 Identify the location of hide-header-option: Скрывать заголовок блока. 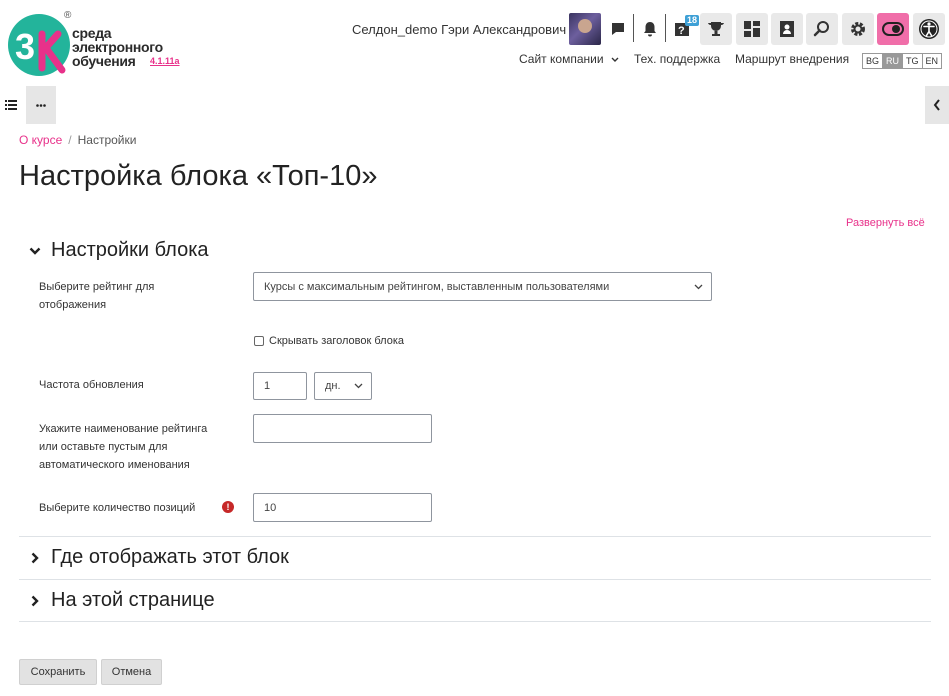
(329, 341).